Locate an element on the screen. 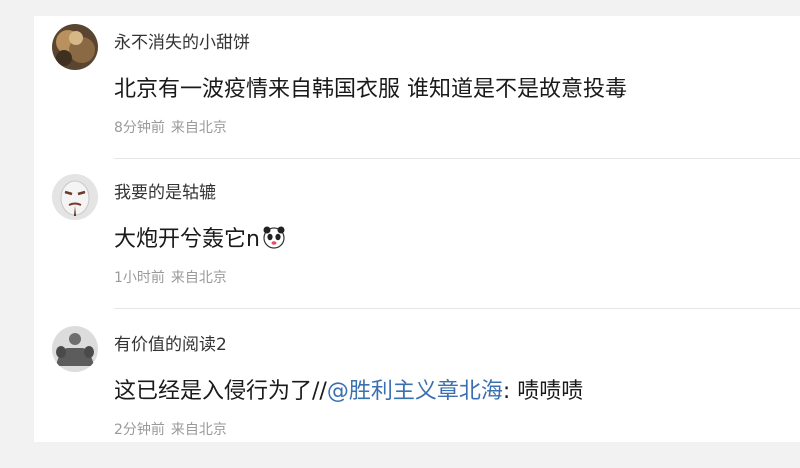 The width and height of the screenshot is (800, 468). bodybuilder-avatar-icon is located at coordinates (75, 349).